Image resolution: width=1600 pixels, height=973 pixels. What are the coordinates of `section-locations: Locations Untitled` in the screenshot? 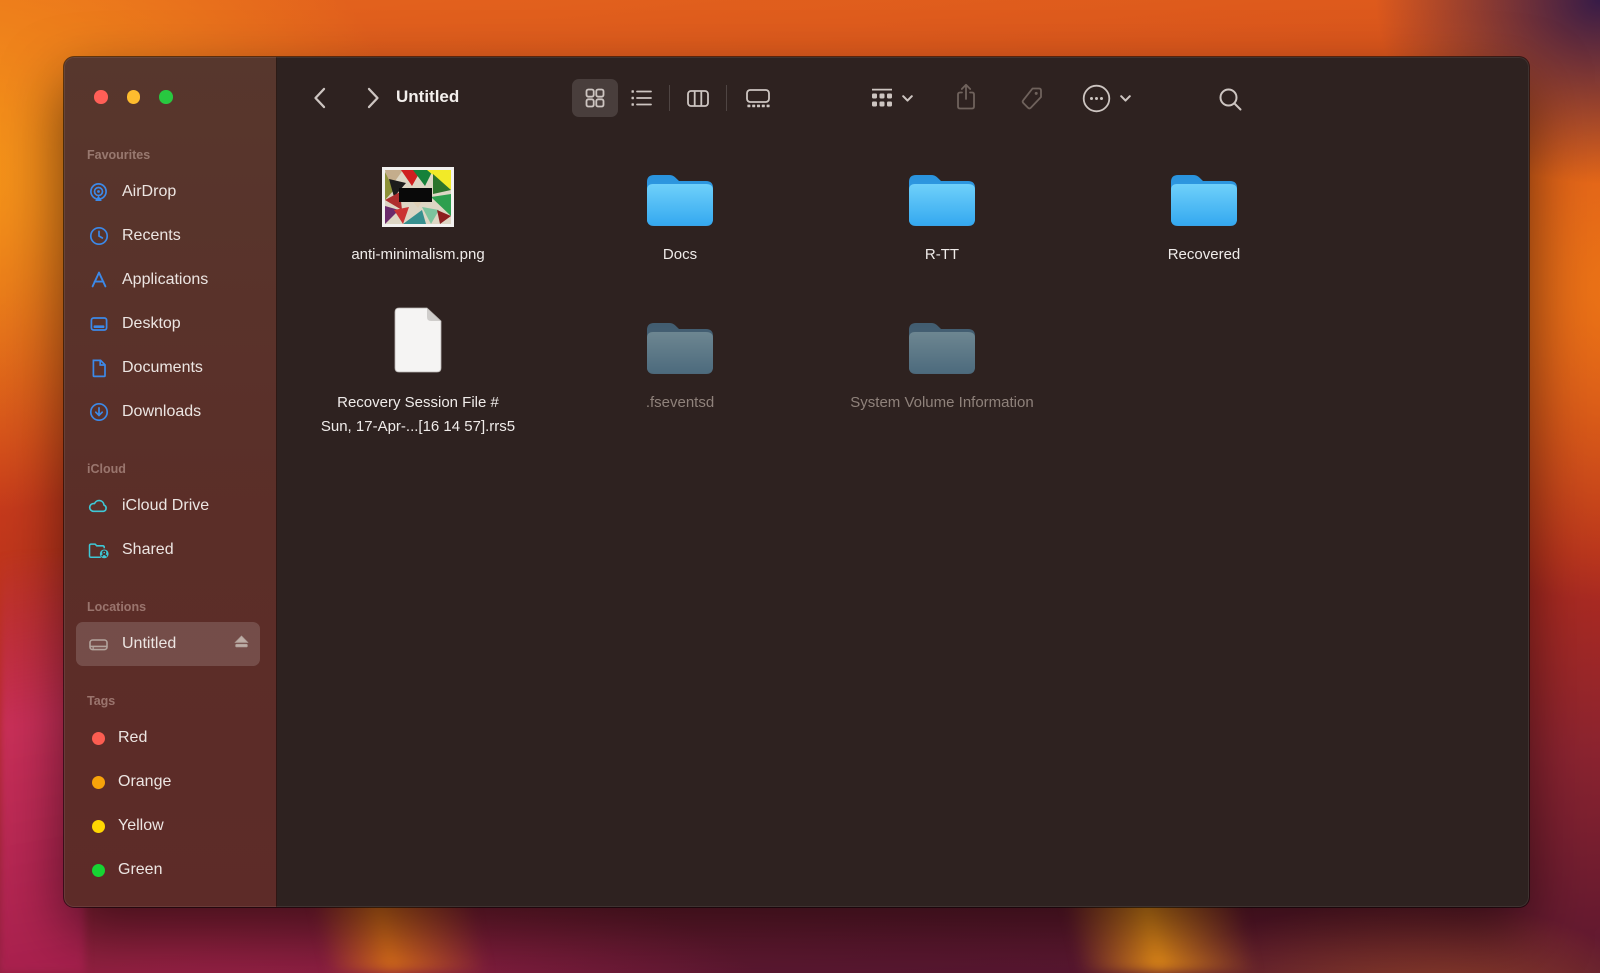 It's located at (170, 631).